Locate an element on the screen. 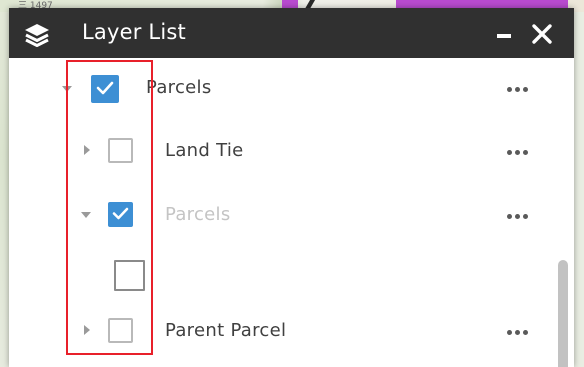 Image resolution: width=584 pixels, height=367 pixels. layer-row-parent-parcel: Parent Parcel is located at coordinates (282, 323).